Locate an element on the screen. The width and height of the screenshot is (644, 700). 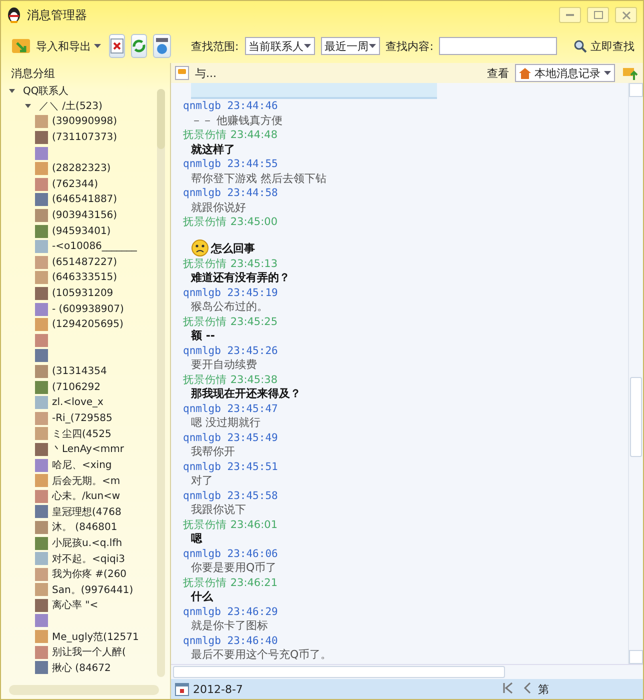
folder-arrow-icon is located at coordinates (630, 73).